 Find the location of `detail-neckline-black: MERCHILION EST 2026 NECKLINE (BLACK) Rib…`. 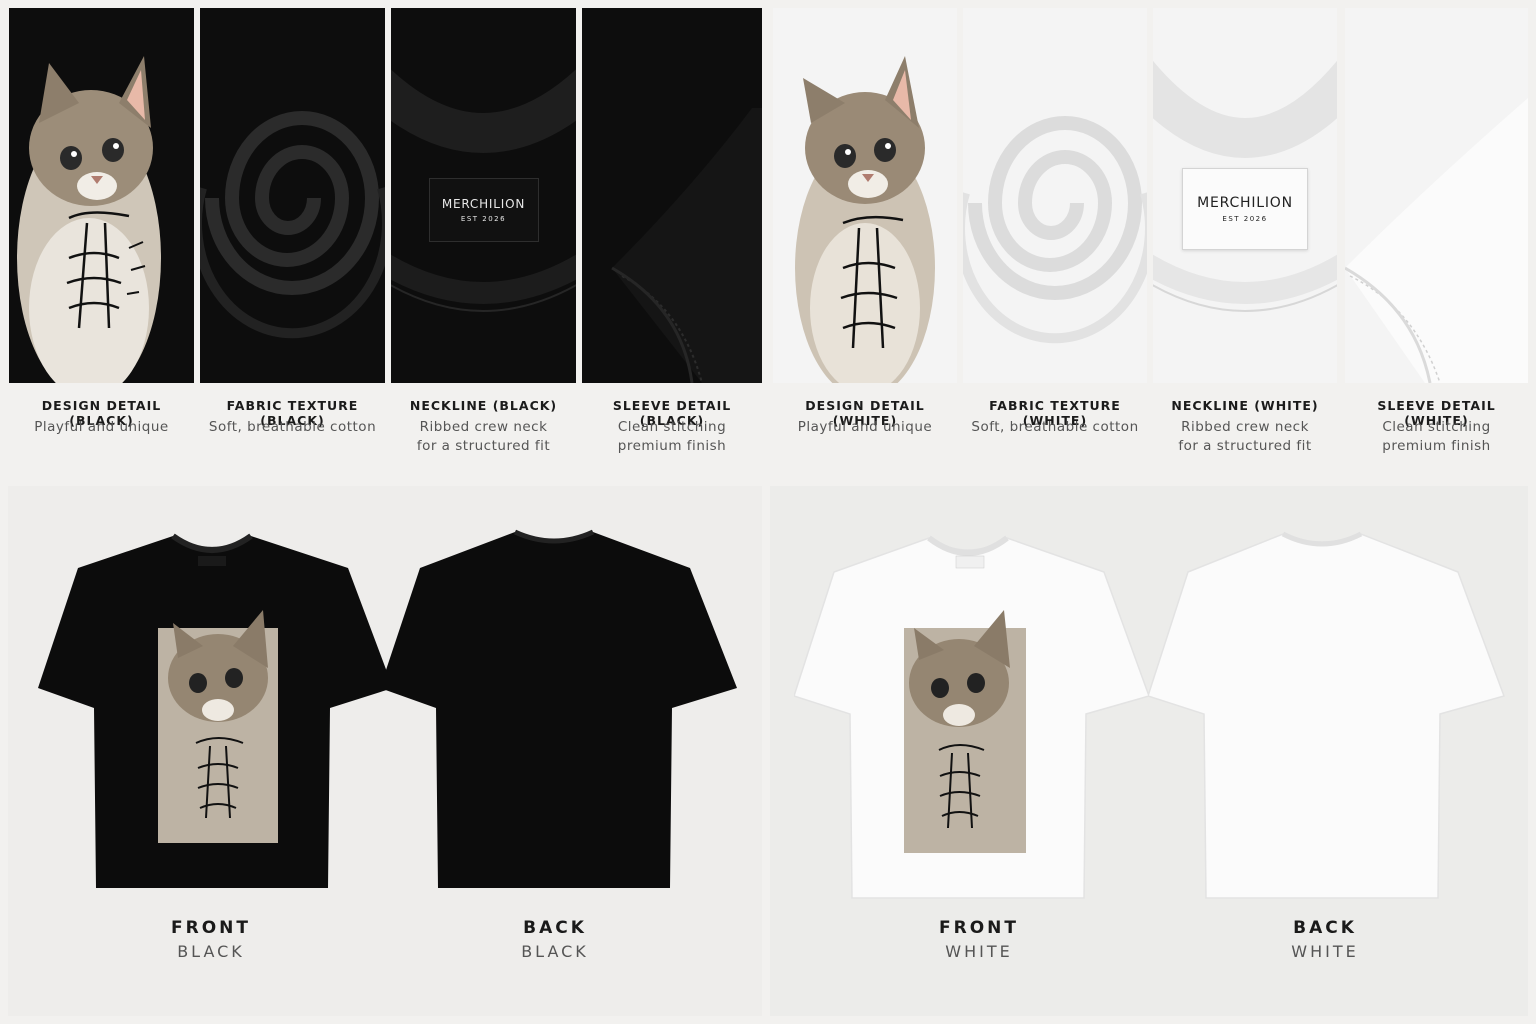

detail-neckline-black: MERCHILION EST 2026 NECKLINE (BLACK) Rib… is located at coordinates (483, 235).